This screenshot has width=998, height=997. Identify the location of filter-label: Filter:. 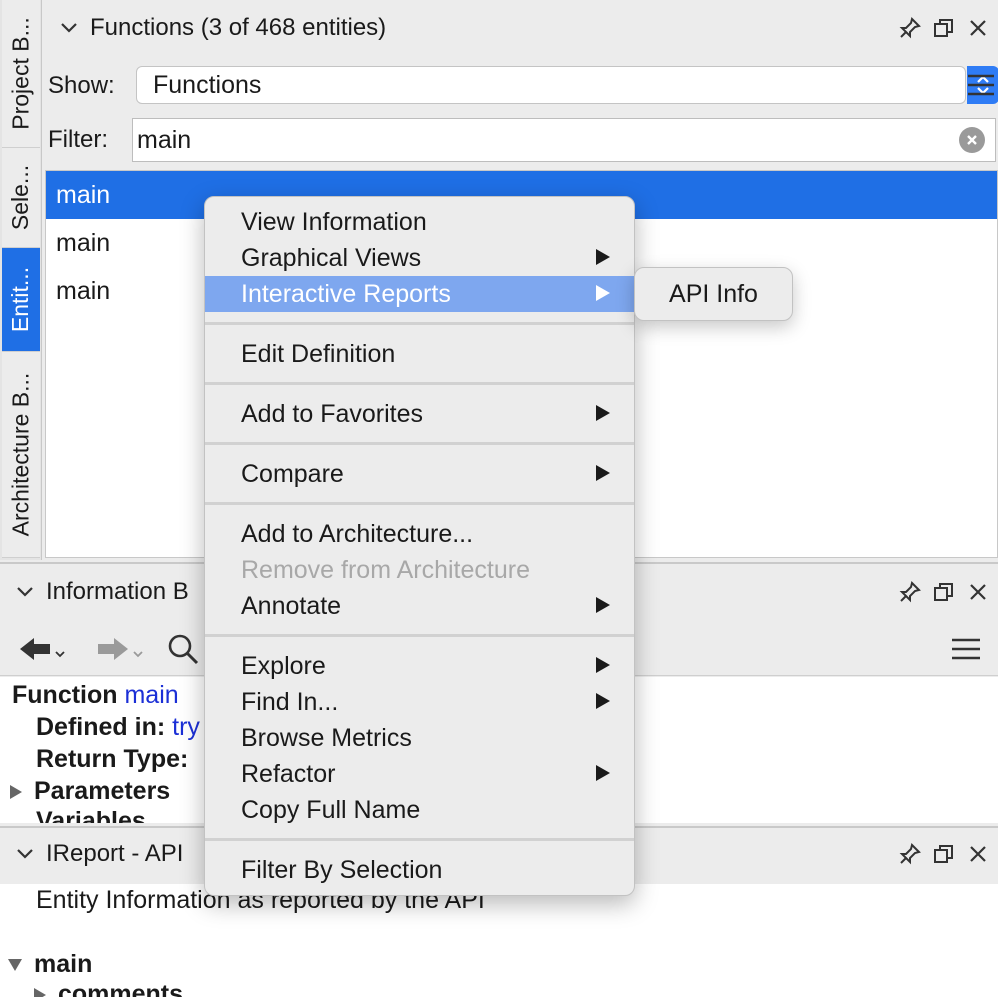
(78, 139).